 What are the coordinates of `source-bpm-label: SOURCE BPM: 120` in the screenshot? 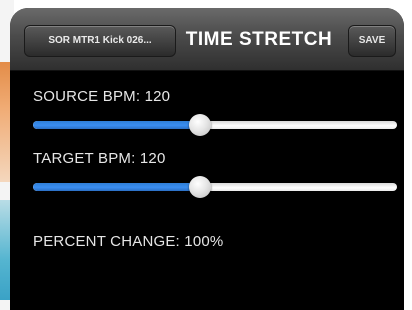 It's located at (102, 96).